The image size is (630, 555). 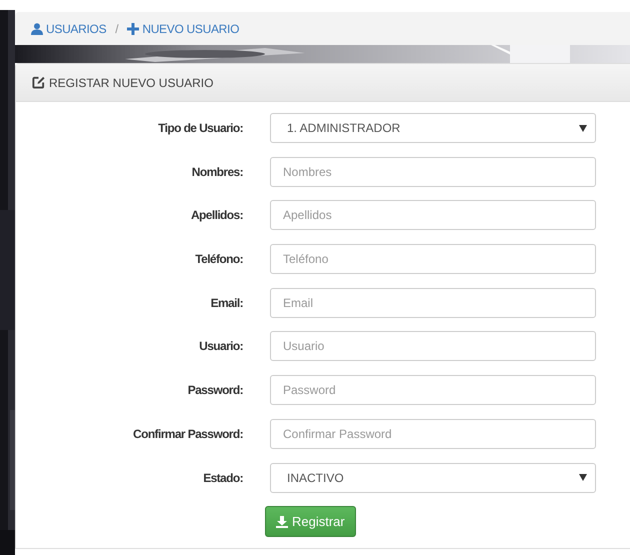 What do you see at coordinates (433, 346) in the screenshot?
I see `input-field: Usuario` at bounding box center [433, 346].